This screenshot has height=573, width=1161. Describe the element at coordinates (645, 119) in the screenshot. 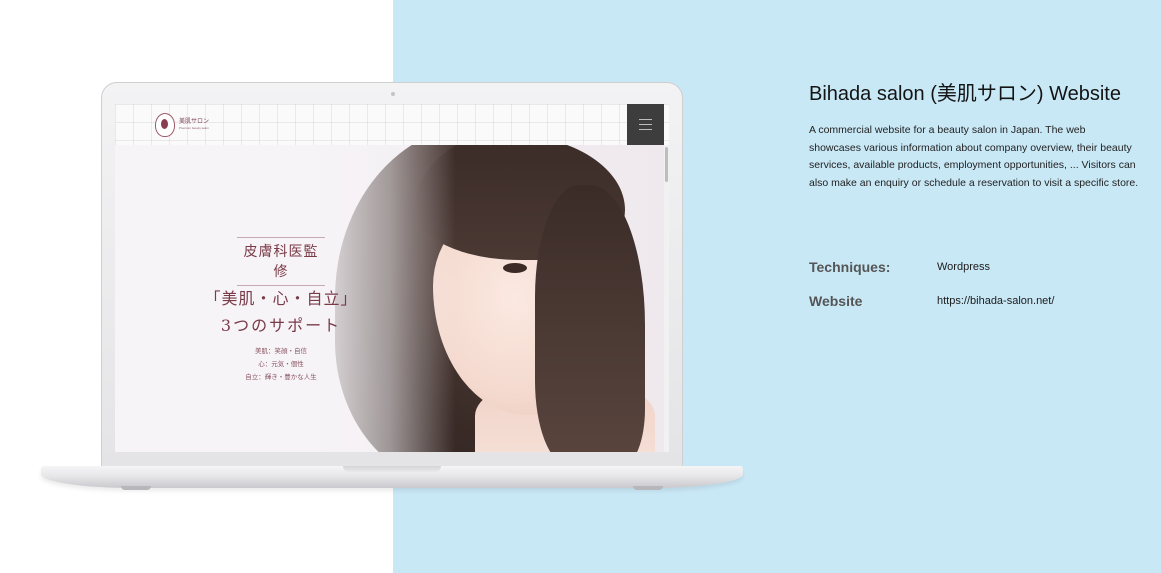

I see `menu-icon` at that location.